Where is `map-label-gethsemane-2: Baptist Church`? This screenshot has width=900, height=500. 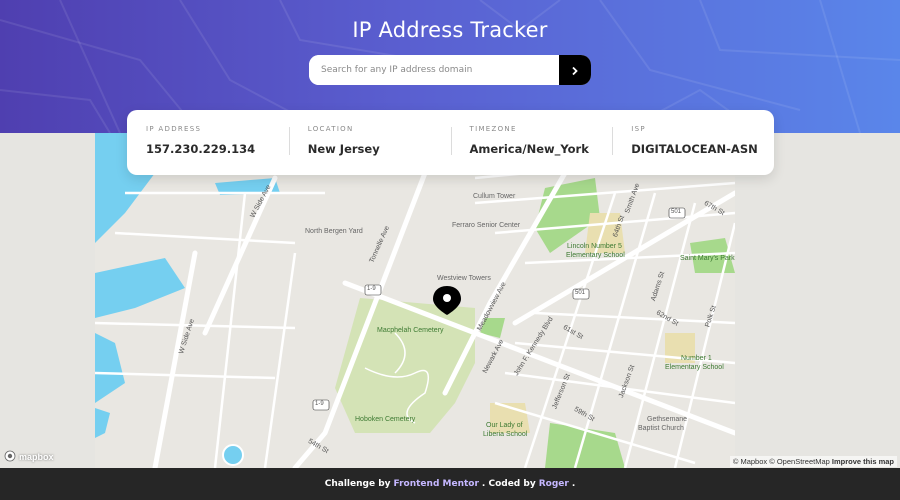
map-label-gethsemane-2: Baptist Church is located at coordinates (661, 428).